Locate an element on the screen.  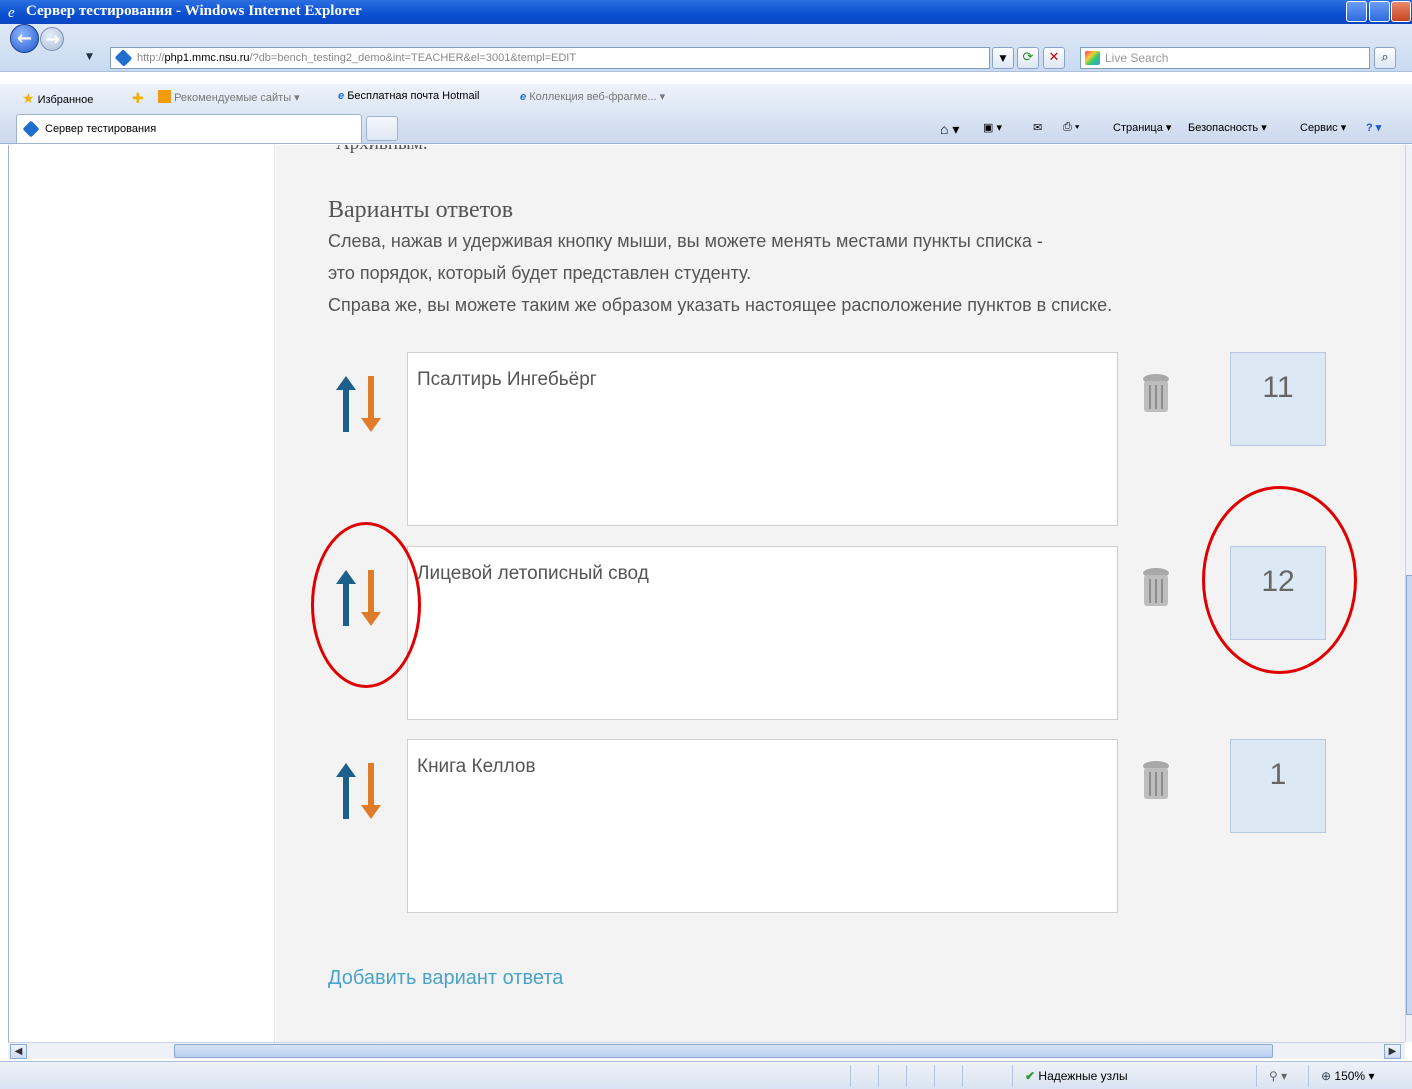
back-button: ← is located at coordinates (24, 38).